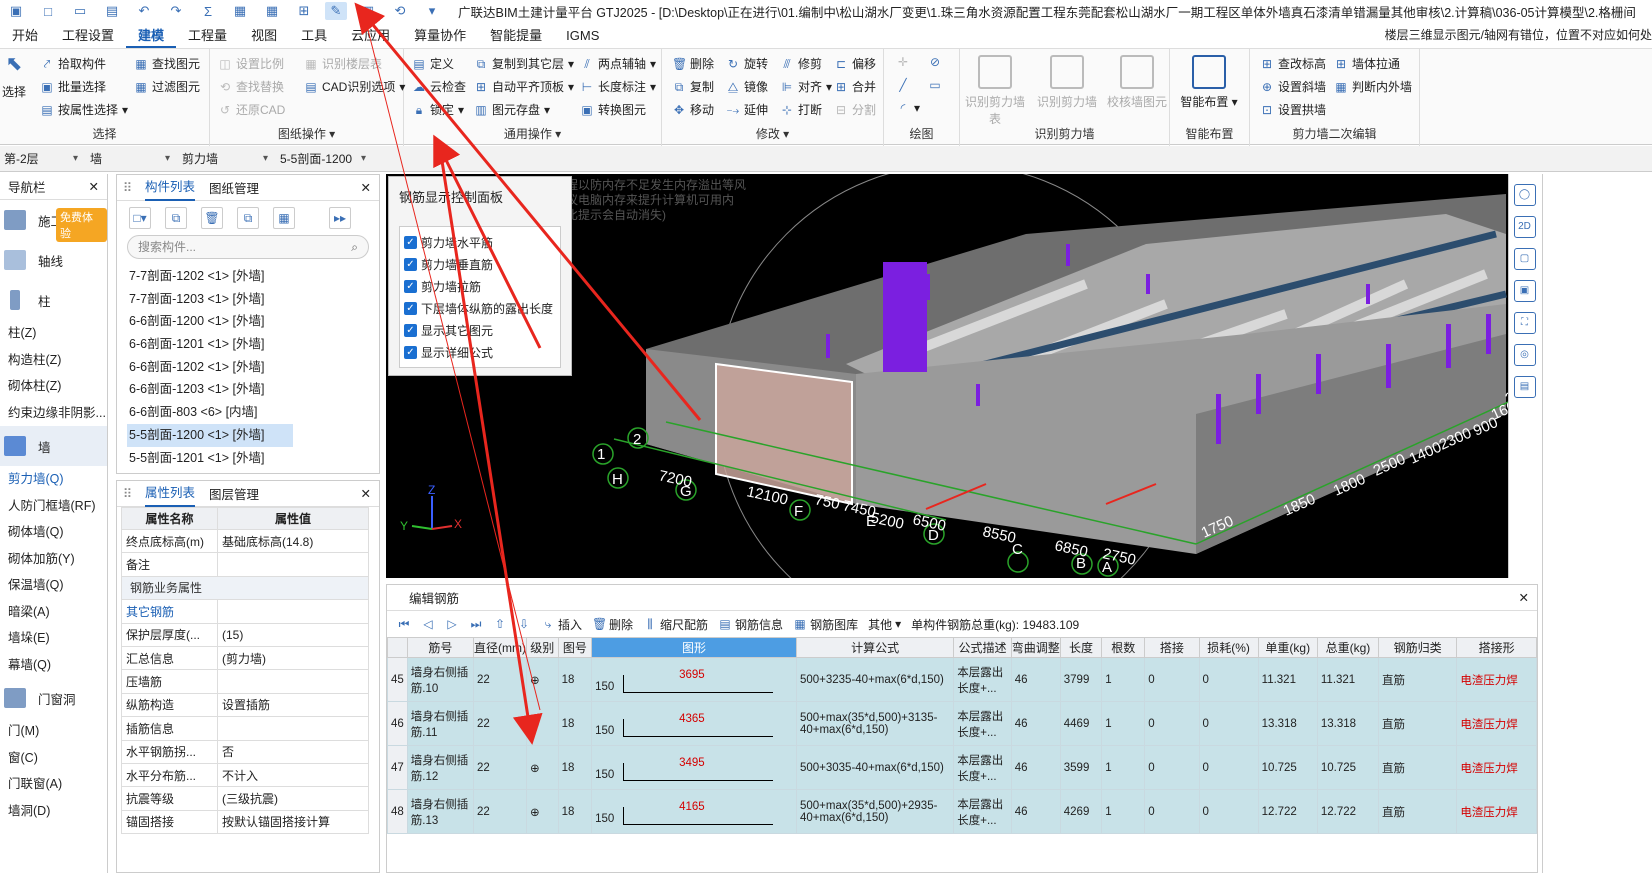 The height and width of the screenshot is (873, 1652). Describe the element at coordinates (995, 91) in the screenshot. I see `recog-wall-table-button: 识别剪力墙表` at that location.